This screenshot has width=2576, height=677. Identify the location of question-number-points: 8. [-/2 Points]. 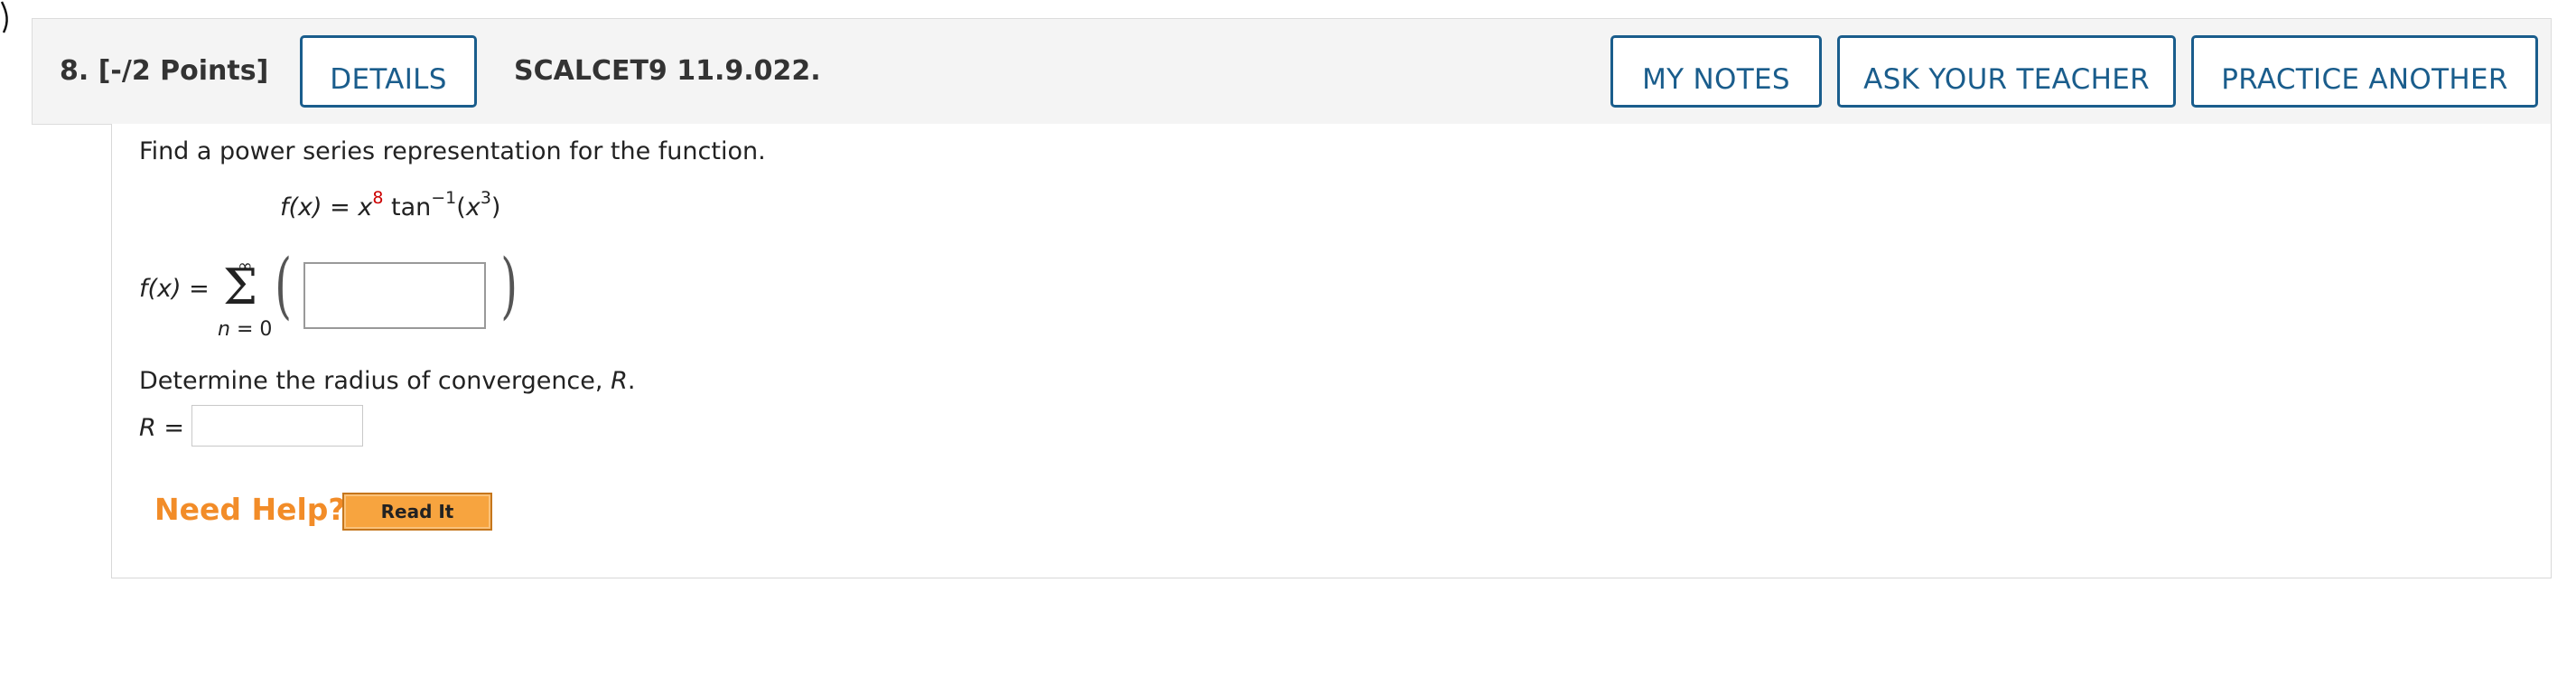
(164, 71).